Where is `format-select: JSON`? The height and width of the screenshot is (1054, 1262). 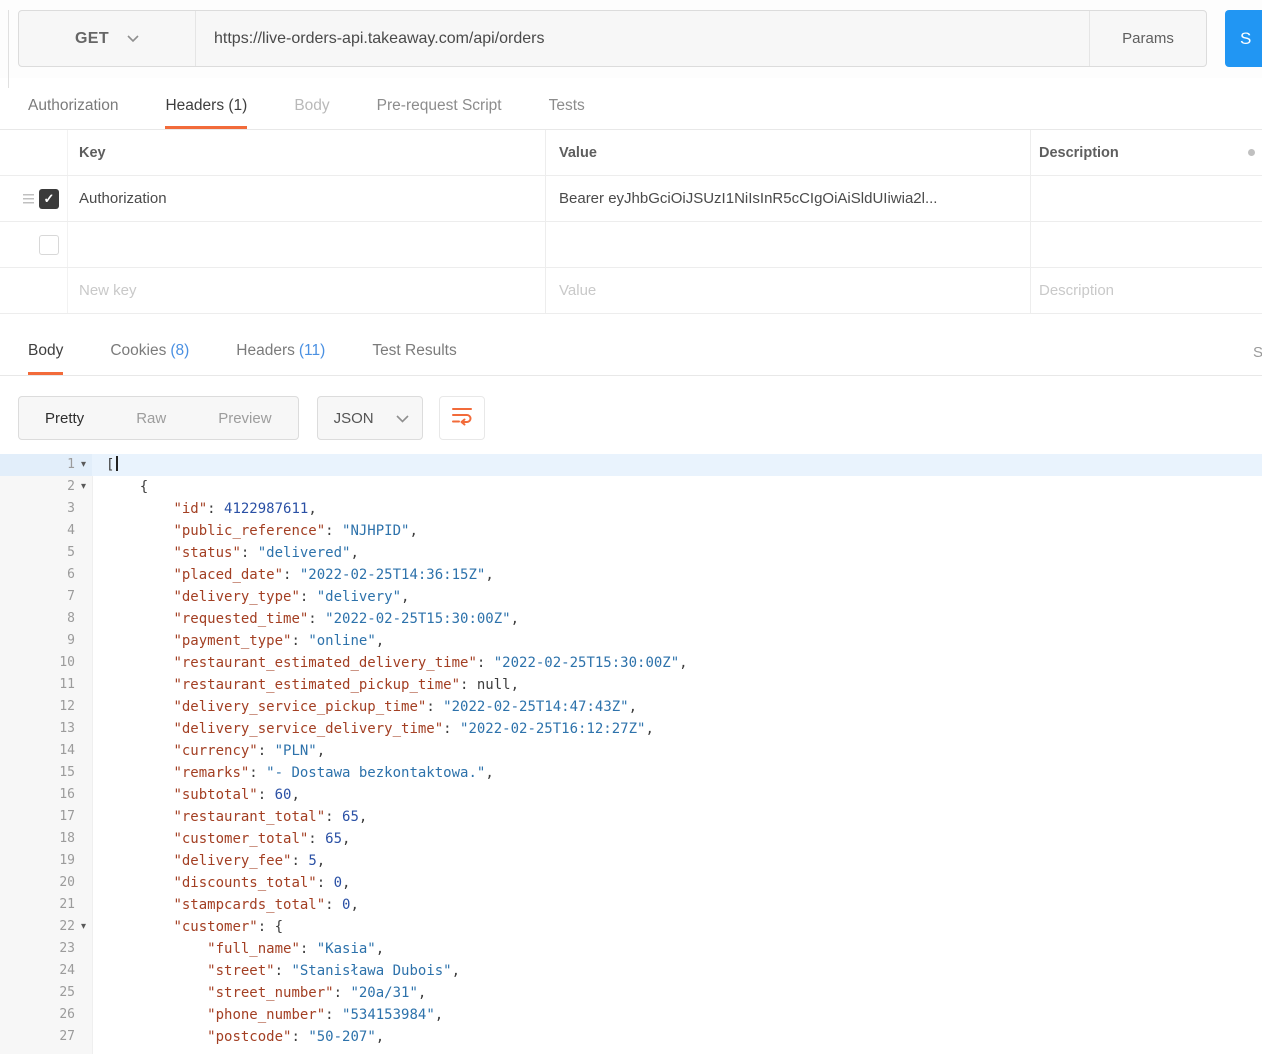
format-select: JSON is located at coordinates (369, 418).